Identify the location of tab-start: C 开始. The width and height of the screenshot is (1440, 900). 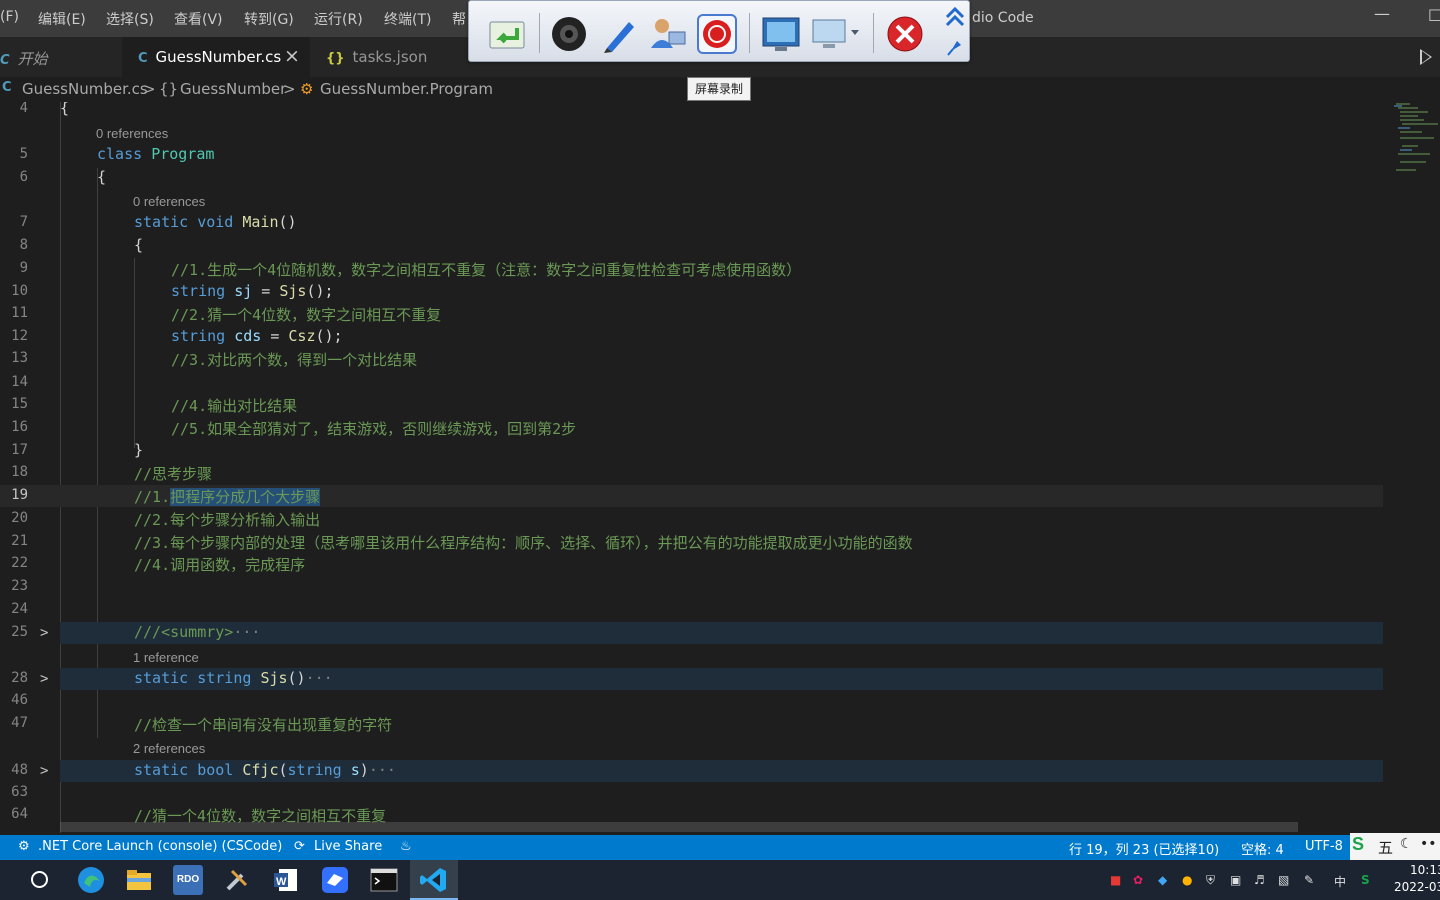
(61, 57).